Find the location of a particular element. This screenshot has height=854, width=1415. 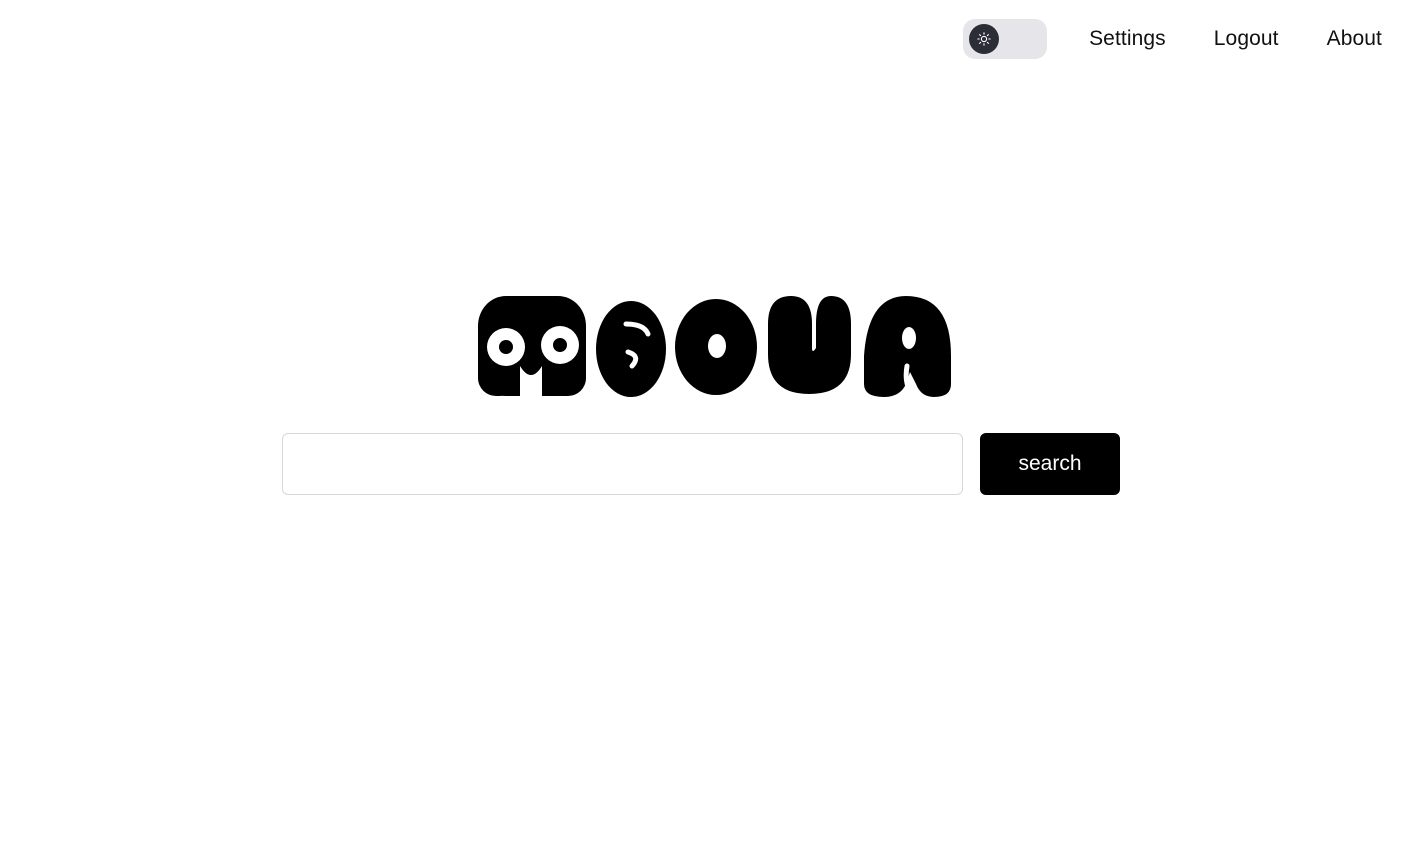

top-nav: Settings Logout About is located at coordinates (1172, 39).